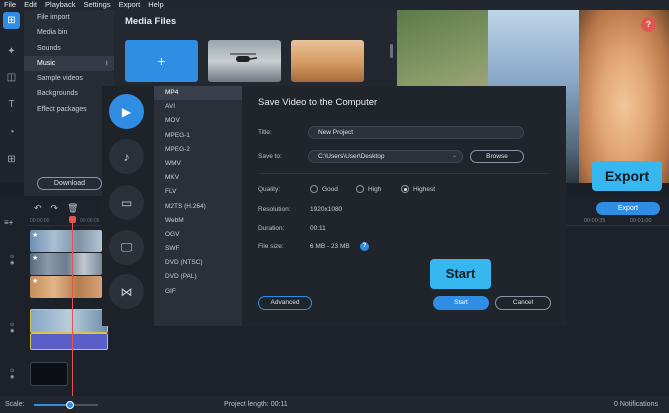 Image resolution: width=669 pixels, height=413 pixels. Describe the element at coordinates (334, 5) in the screenshot. I see `menu-bar: File Edit Playback Settings Export Help` at that location.